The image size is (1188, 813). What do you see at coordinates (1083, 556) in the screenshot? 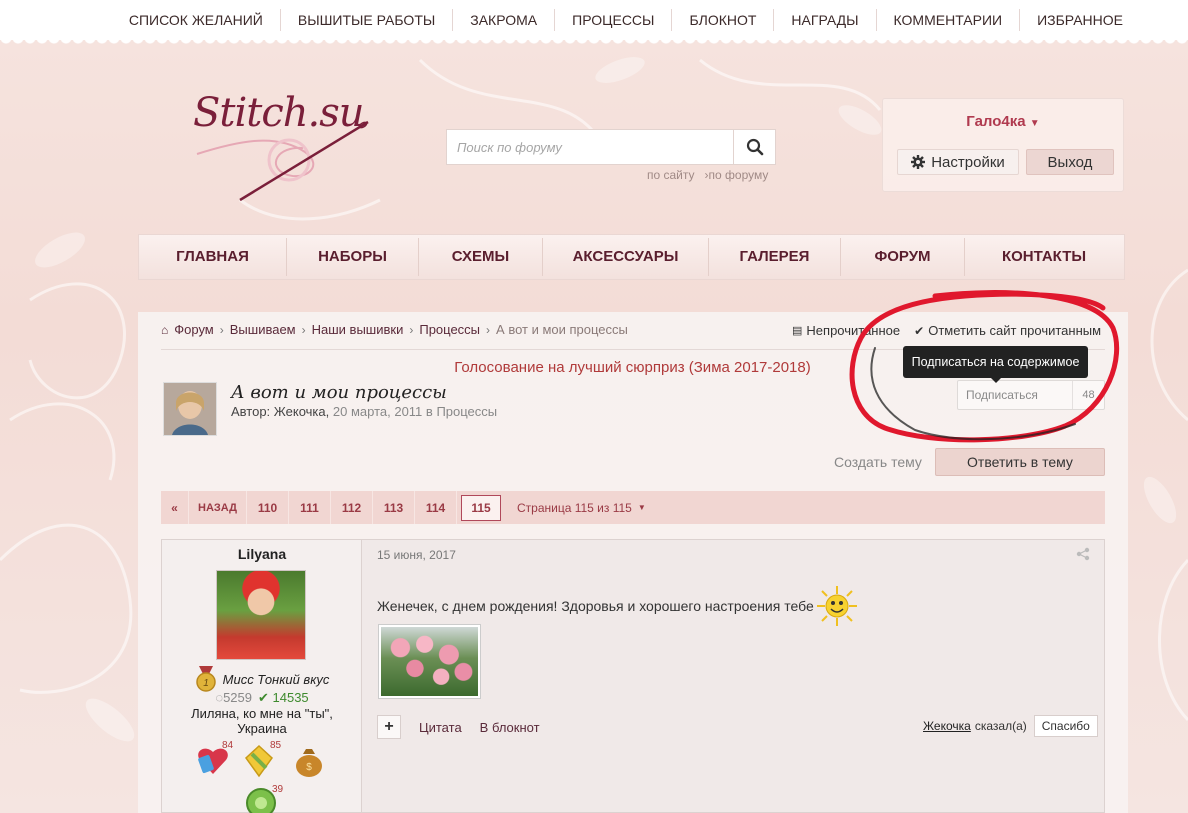
I see `share-icon` at bounding box center [1083, 556].